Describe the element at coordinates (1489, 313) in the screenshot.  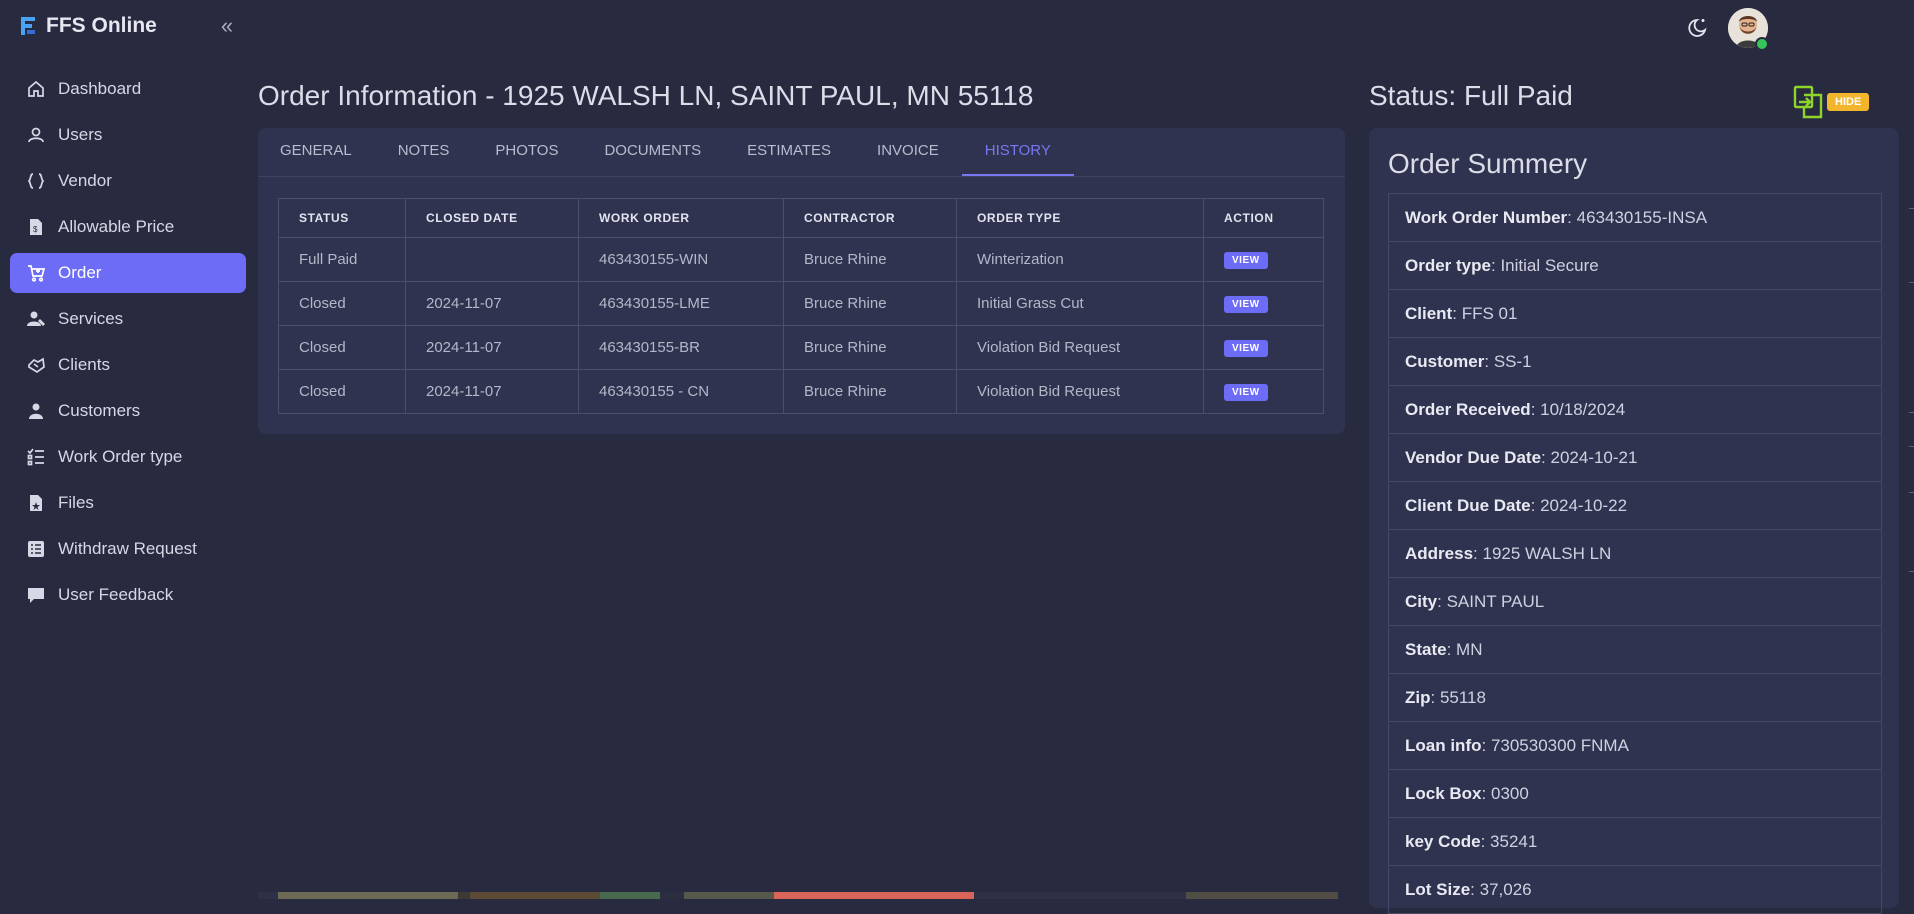
I see `summary-value: FFS 01` at that location.